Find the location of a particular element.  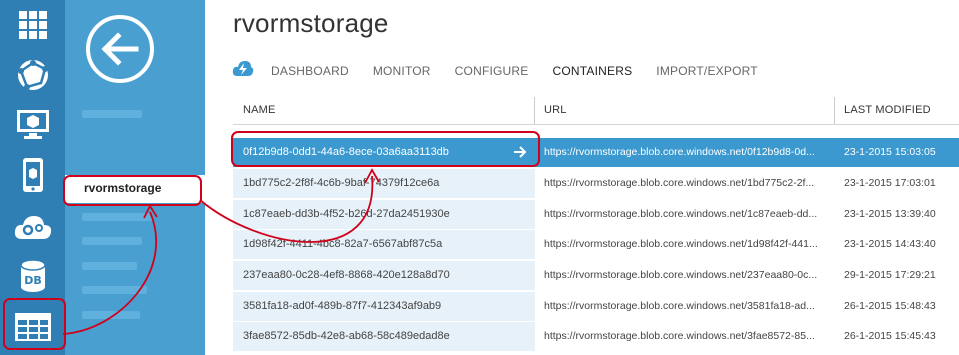

row-name-cell: 1d98f42f-4411-4bc8-82a7-6567abf87c5a is located at coordinates (384, 244).